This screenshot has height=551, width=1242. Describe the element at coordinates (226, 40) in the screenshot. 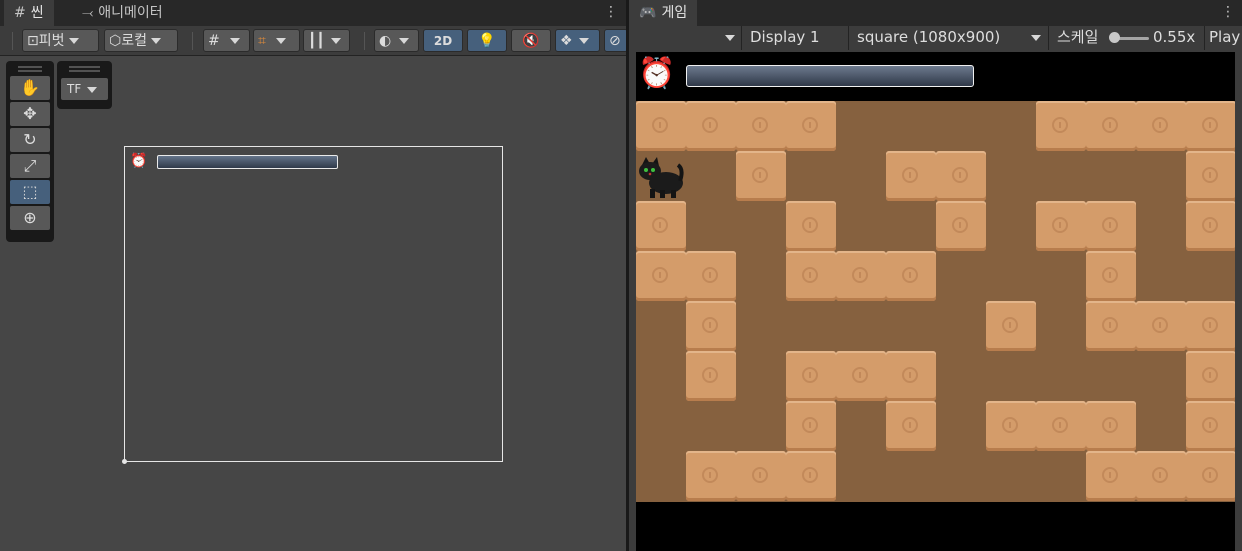

I see `grid-snap-dropdown: #` at that location.